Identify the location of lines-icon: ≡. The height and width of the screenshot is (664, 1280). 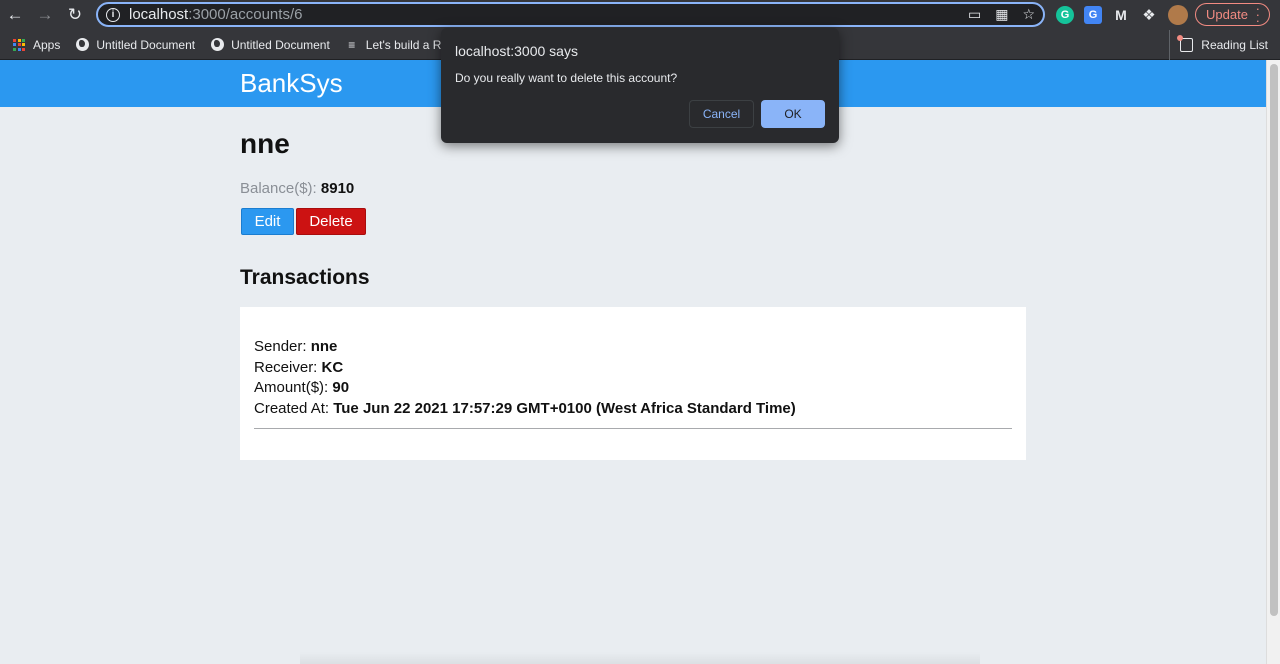
(352, 44).